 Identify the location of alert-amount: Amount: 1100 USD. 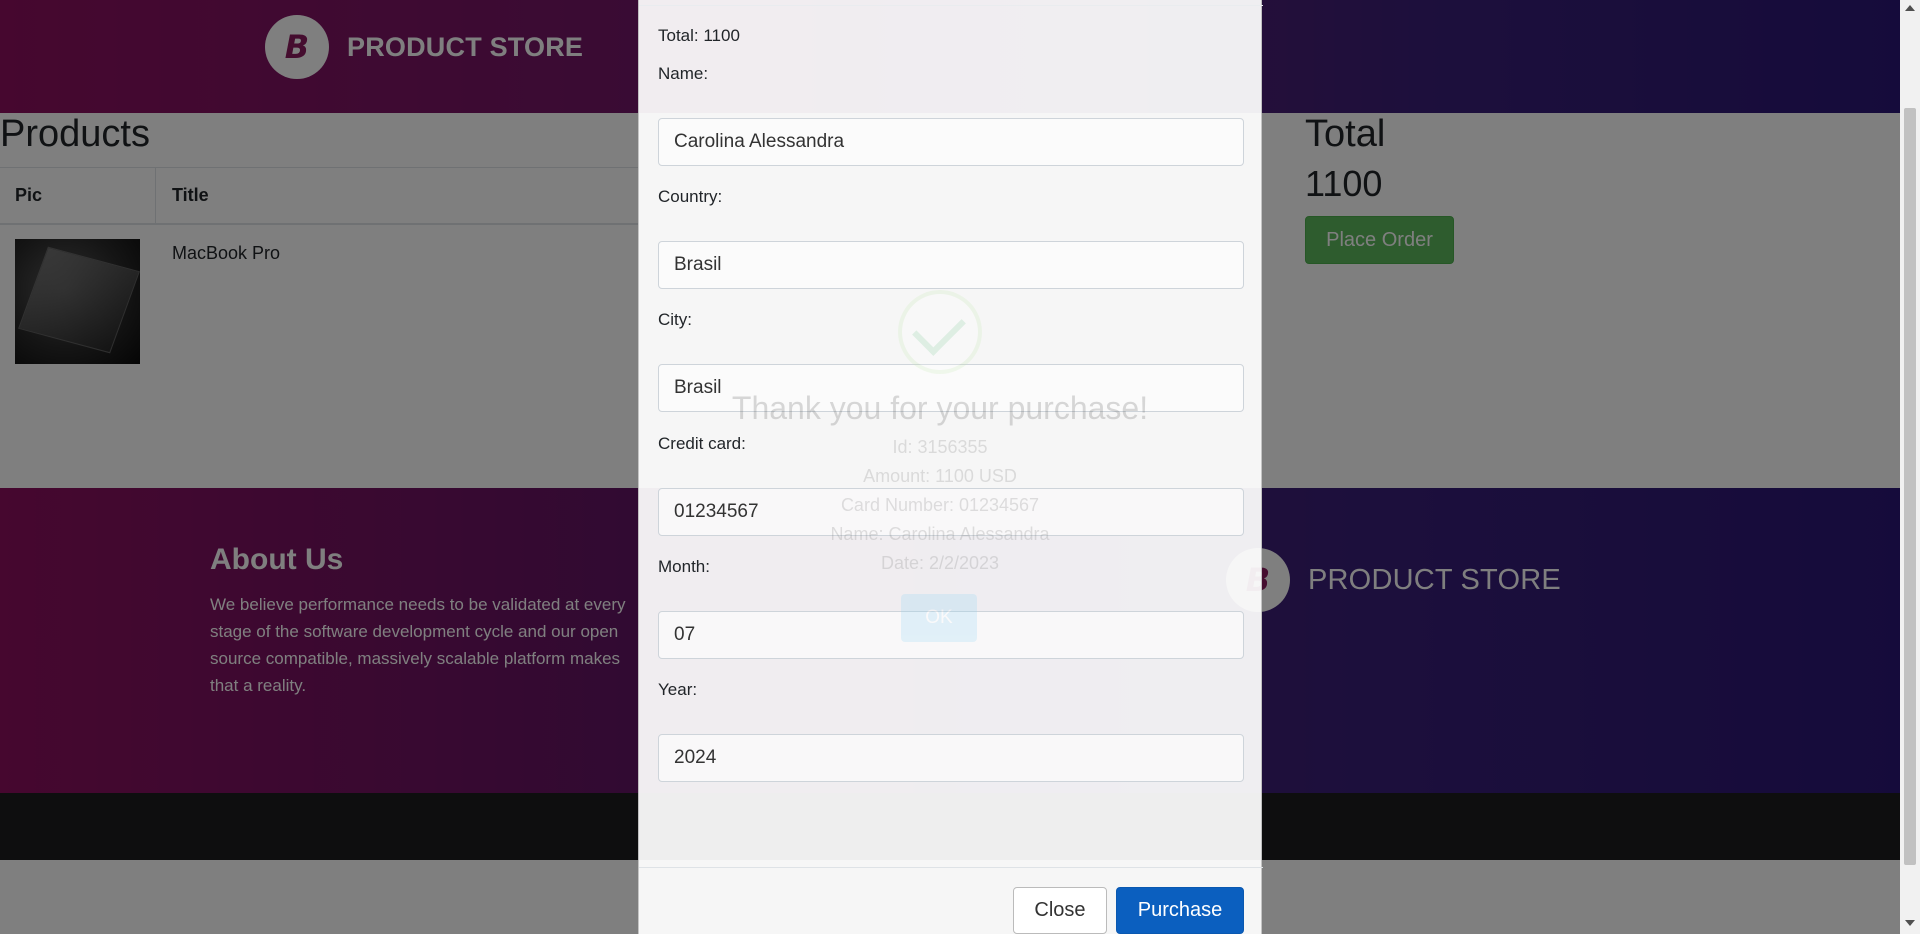
(940, 476).